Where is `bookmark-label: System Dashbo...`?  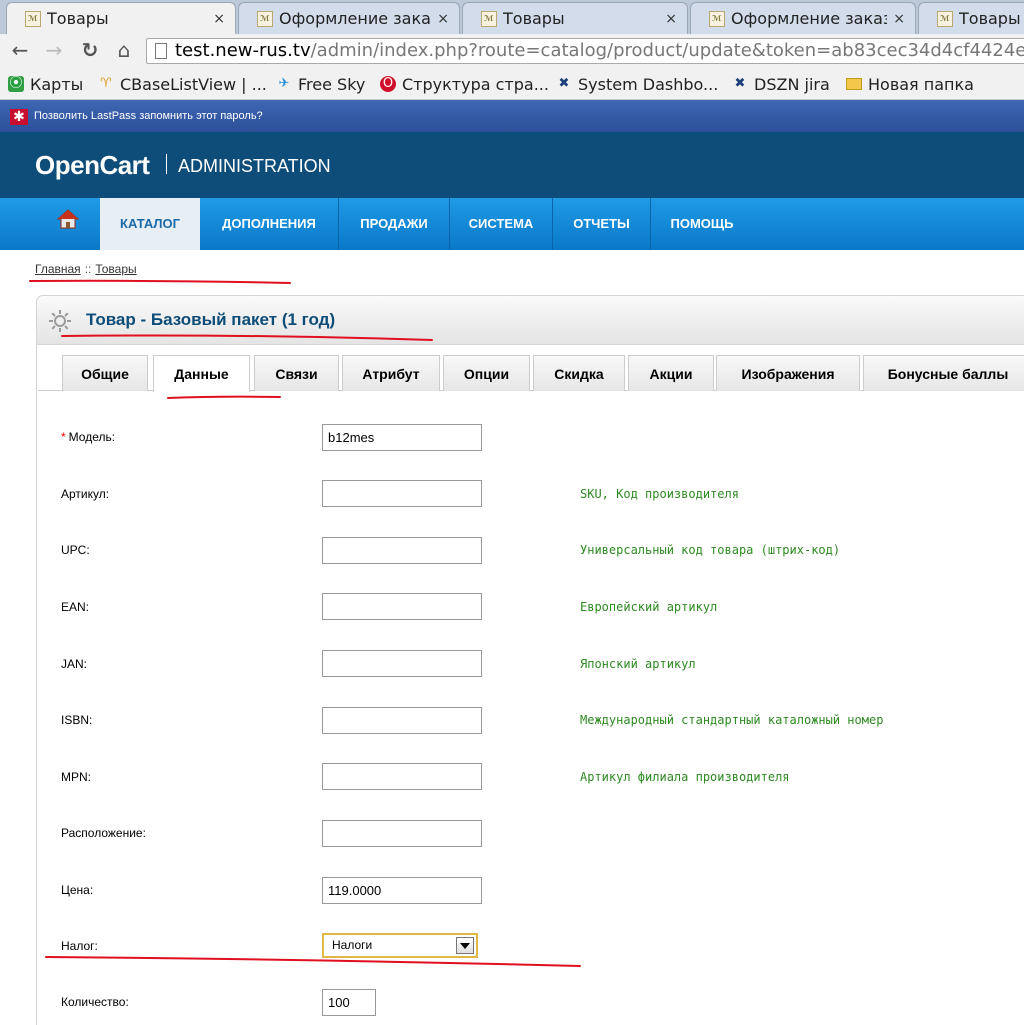
bookmark-label: System Dashbo... is located at coordinates (648, 84).